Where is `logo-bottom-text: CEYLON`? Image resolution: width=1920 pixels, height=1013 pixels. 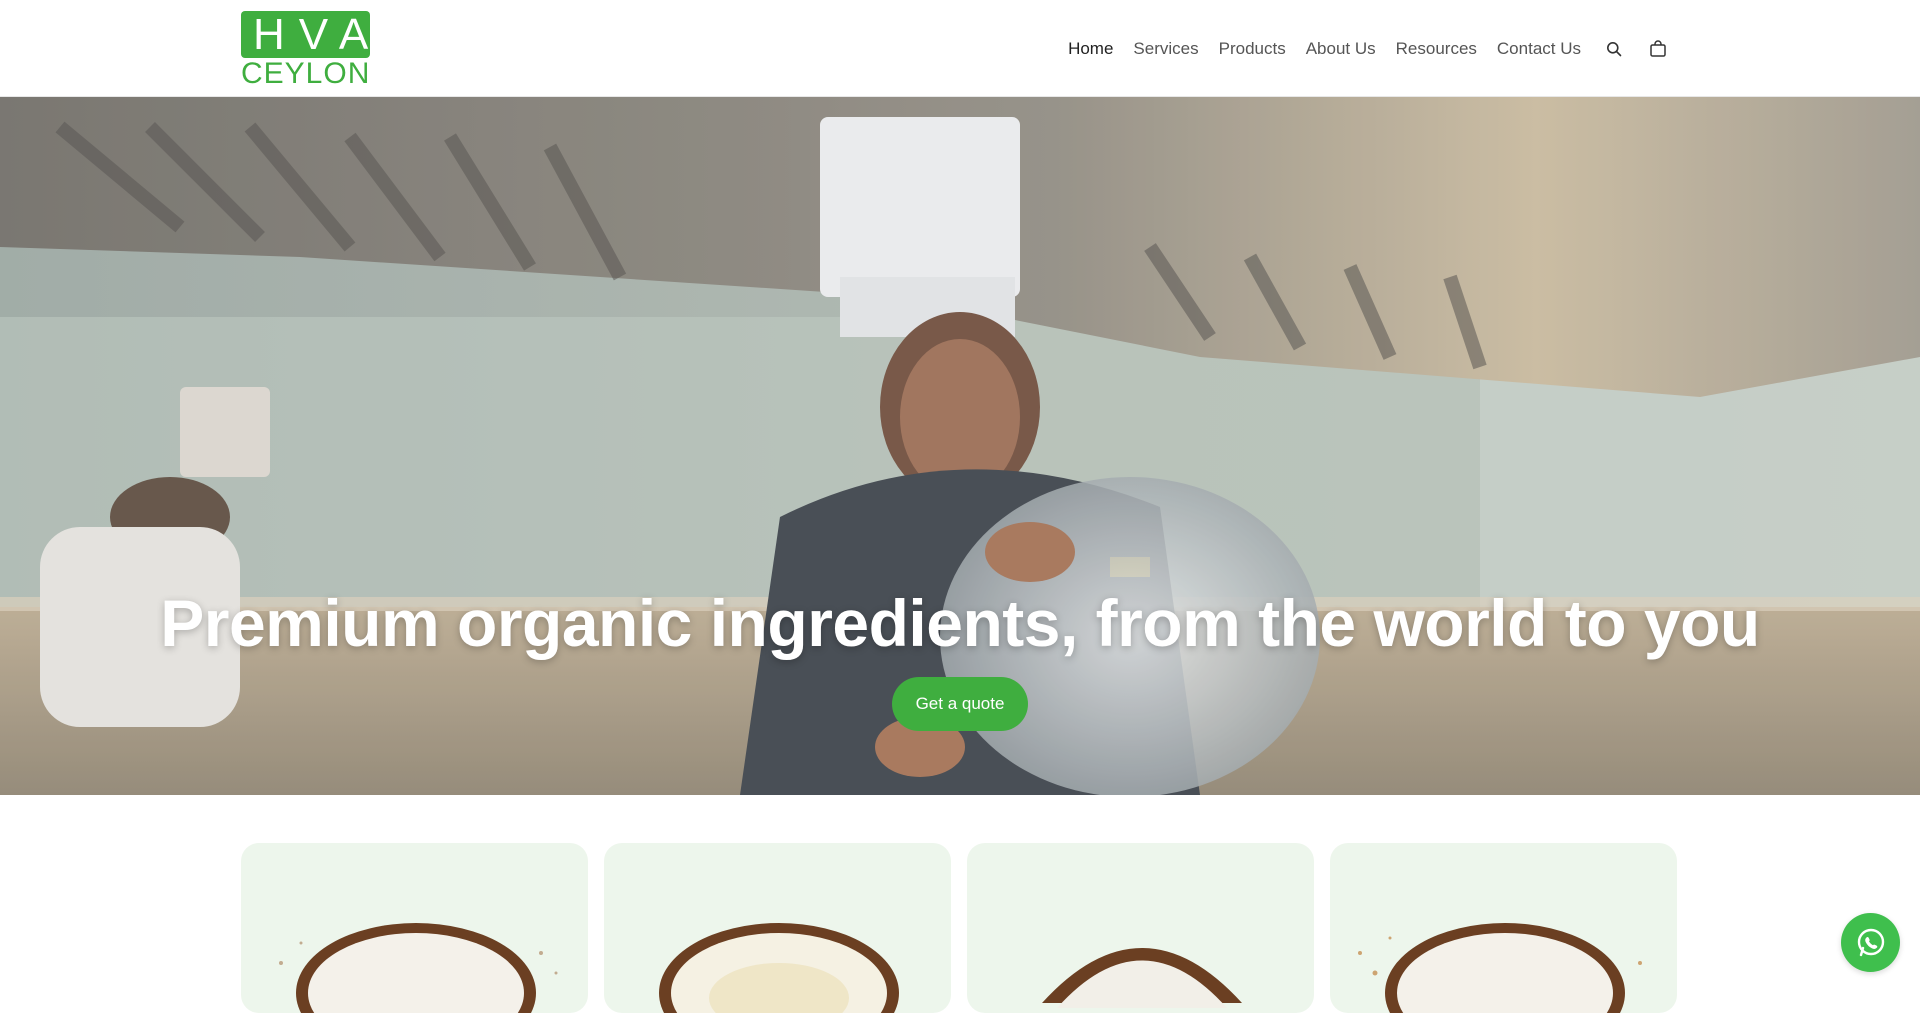 logo-bottom-text: CEYLON is located at coordinates (306, 73).